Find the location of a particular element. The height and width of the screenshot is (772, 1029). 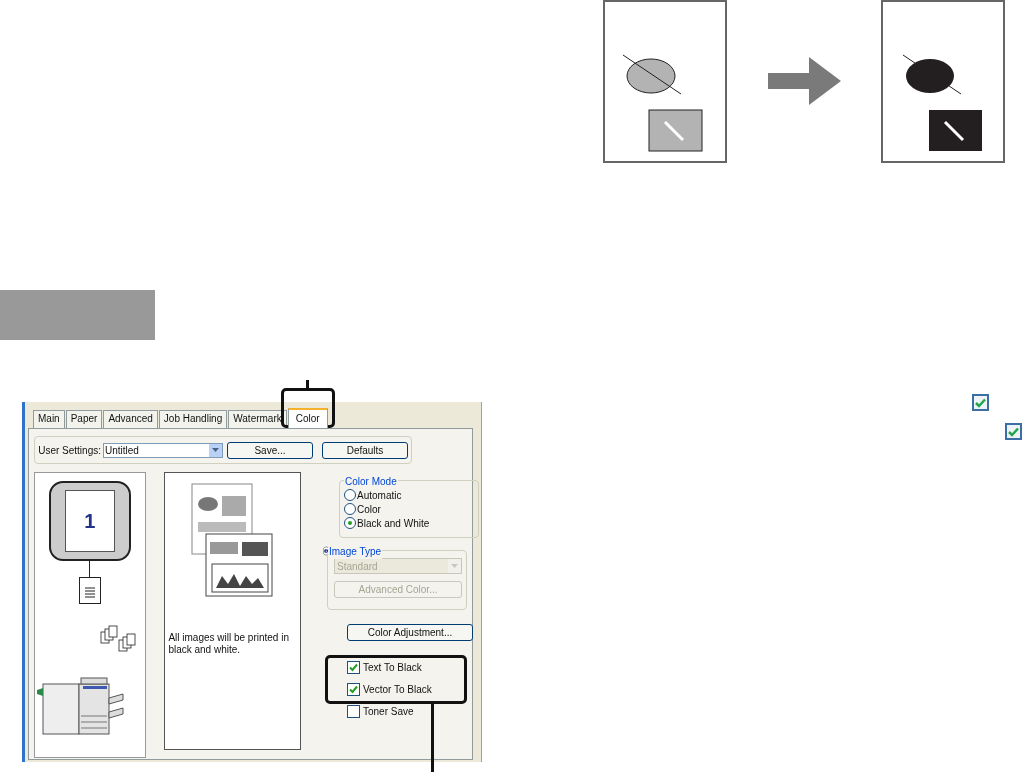

radio-label: Black and White is located at coordinates (393, 523).